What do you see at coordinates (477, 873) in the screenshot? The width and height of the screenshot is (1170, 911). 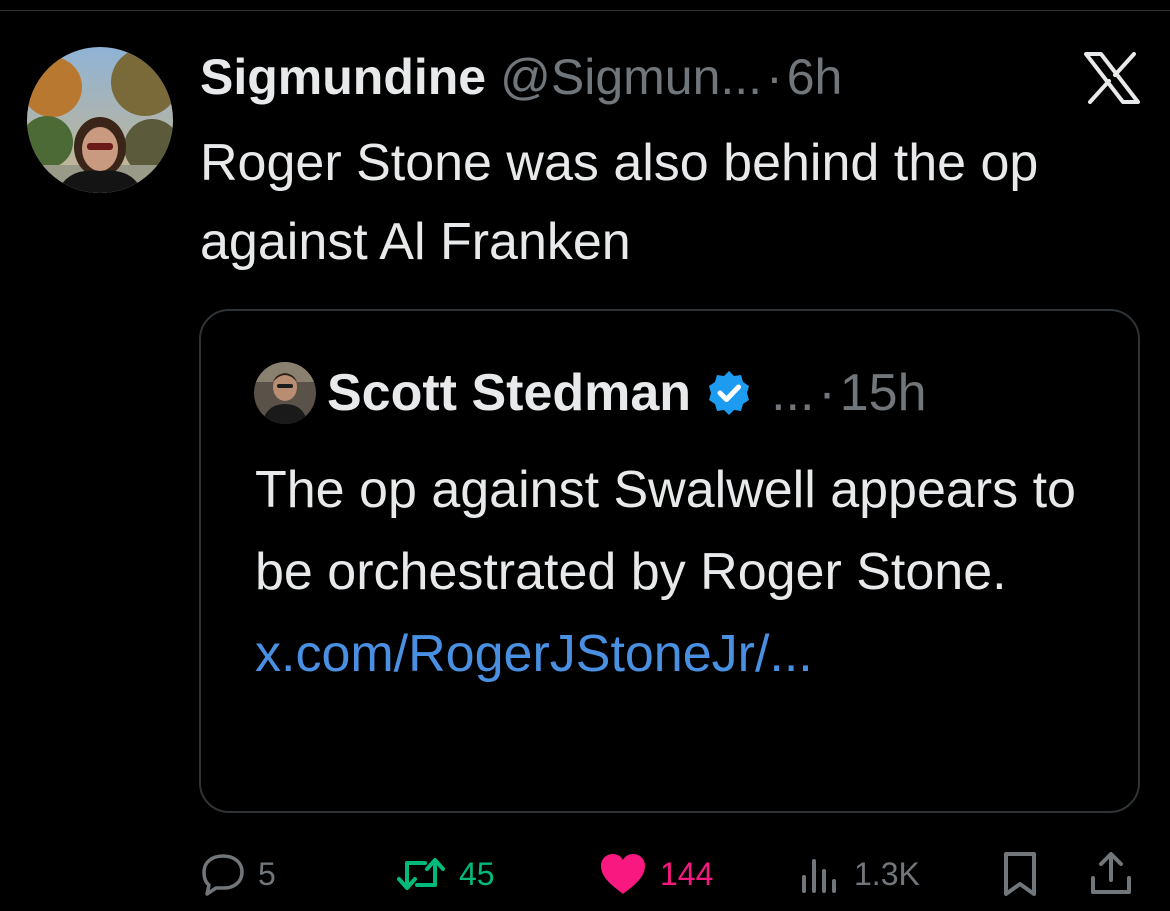 I see `retweet-count: 45` at bounding box center [477, 873].